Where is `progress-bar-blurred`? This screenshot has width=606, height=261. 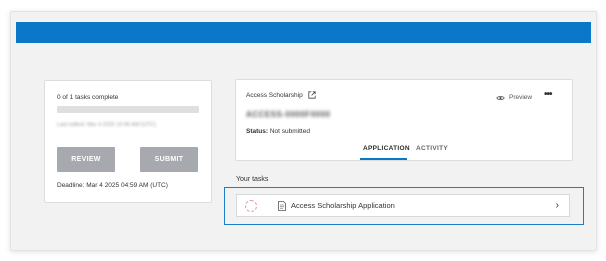
progress-bar-blurred is located at coordinates (128, 109).